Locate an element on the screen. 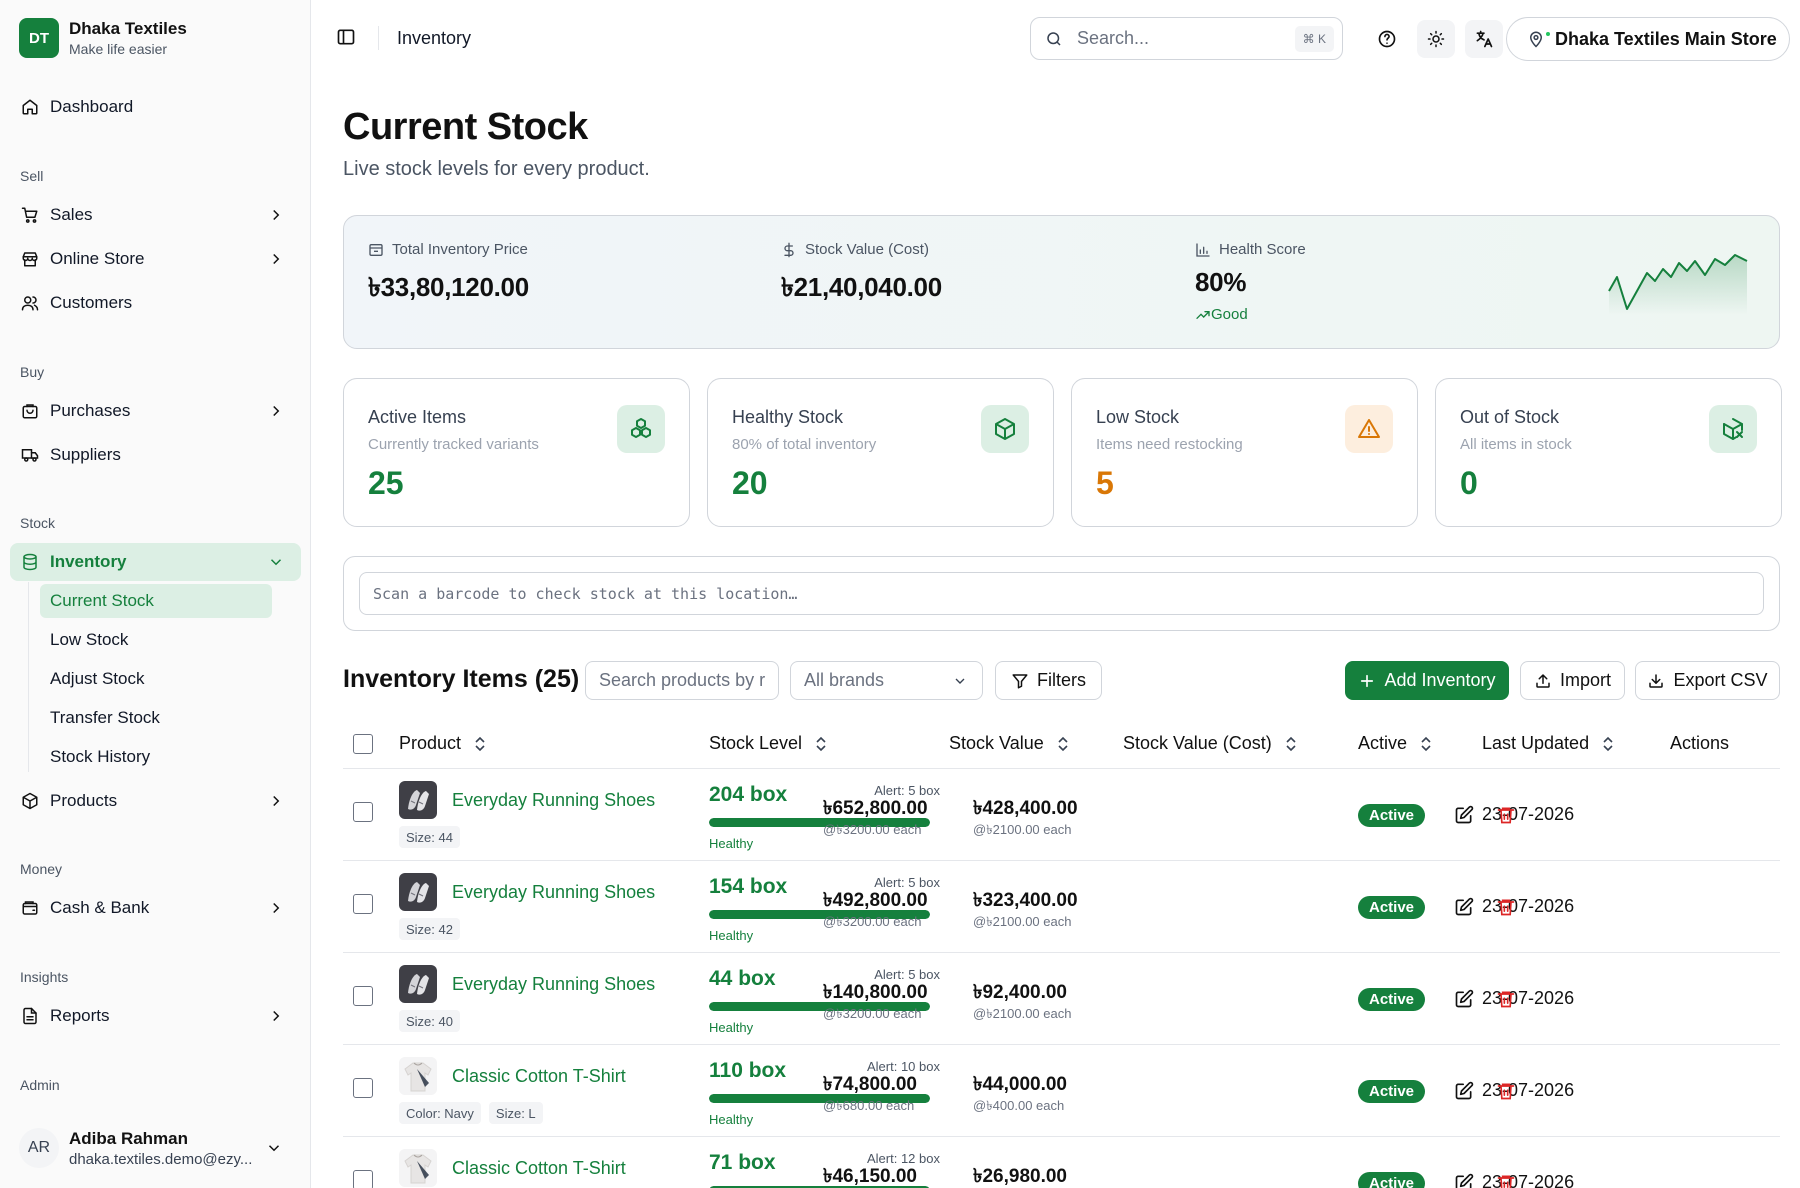 The width and height of the screenshot is (1800, 1188). panel-left-icon is located at coordinates (346, 37).